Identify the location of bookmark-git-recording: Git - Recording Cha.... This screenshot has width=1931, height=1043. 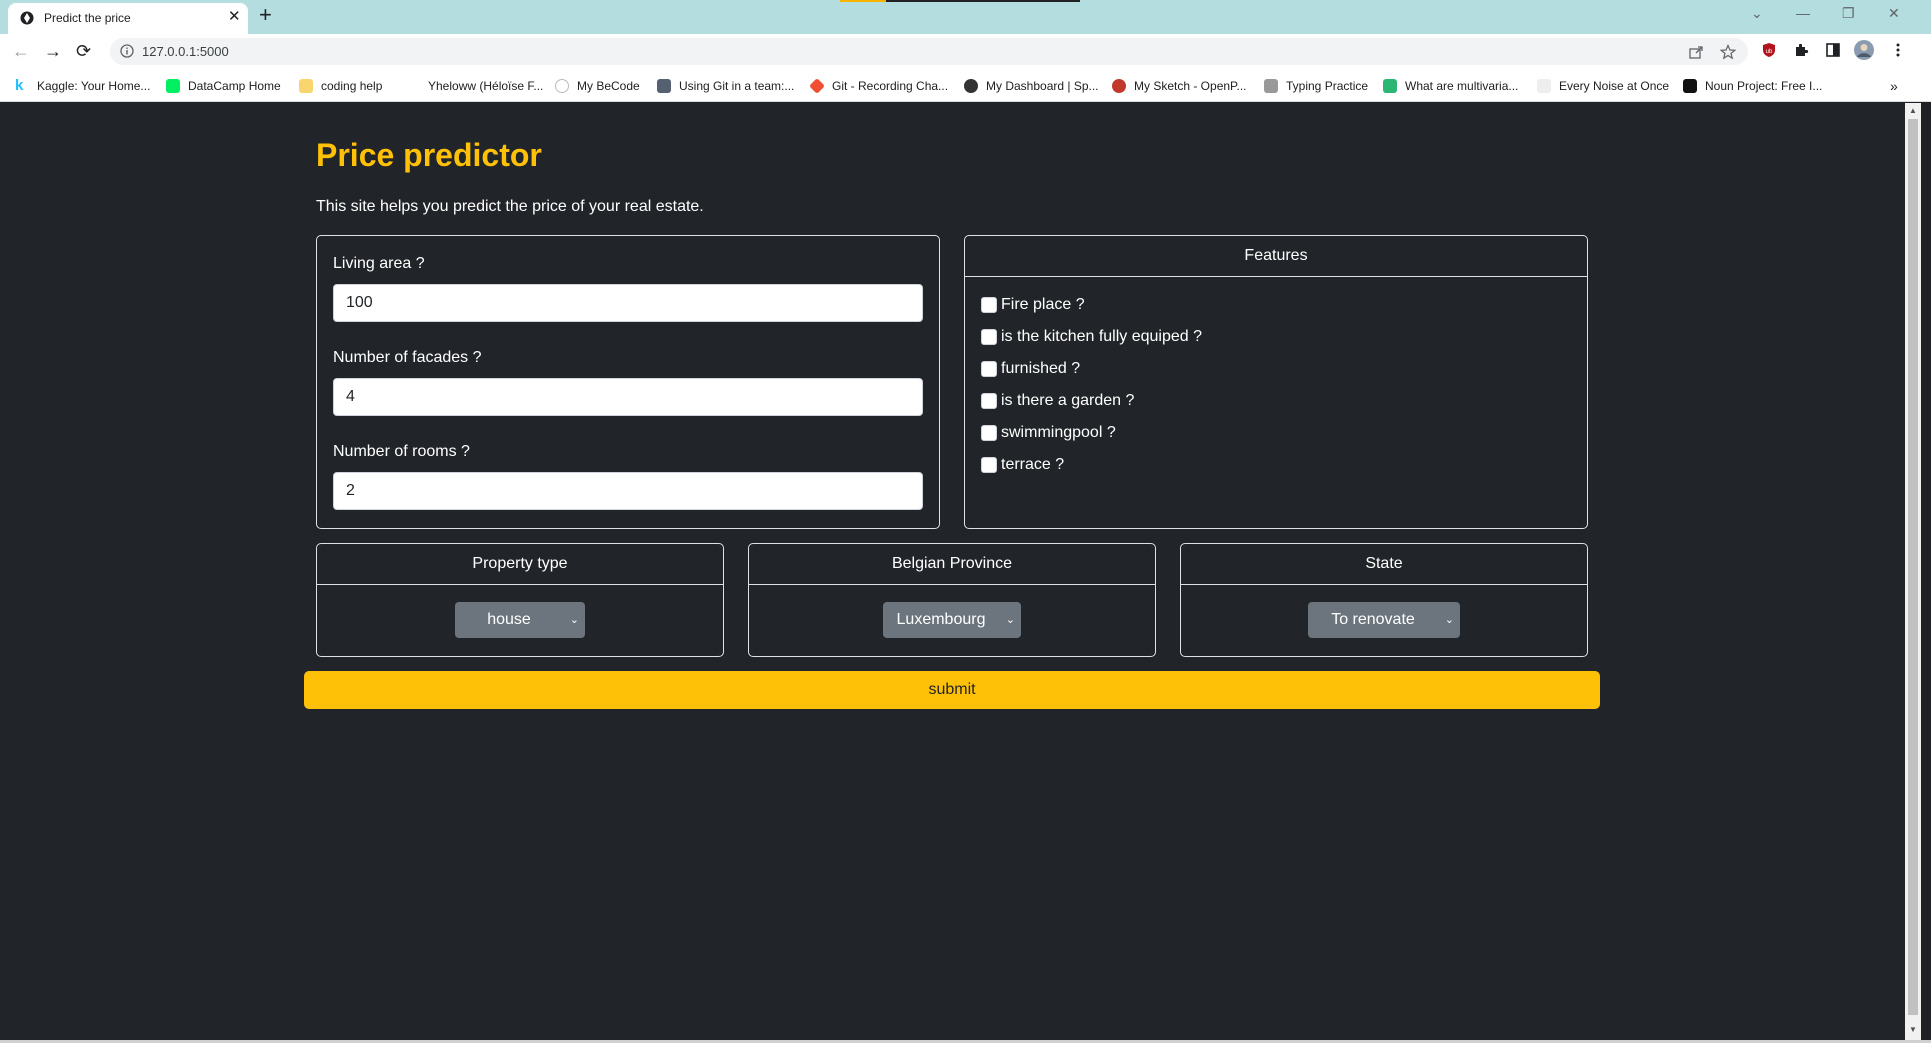
(879, 86).